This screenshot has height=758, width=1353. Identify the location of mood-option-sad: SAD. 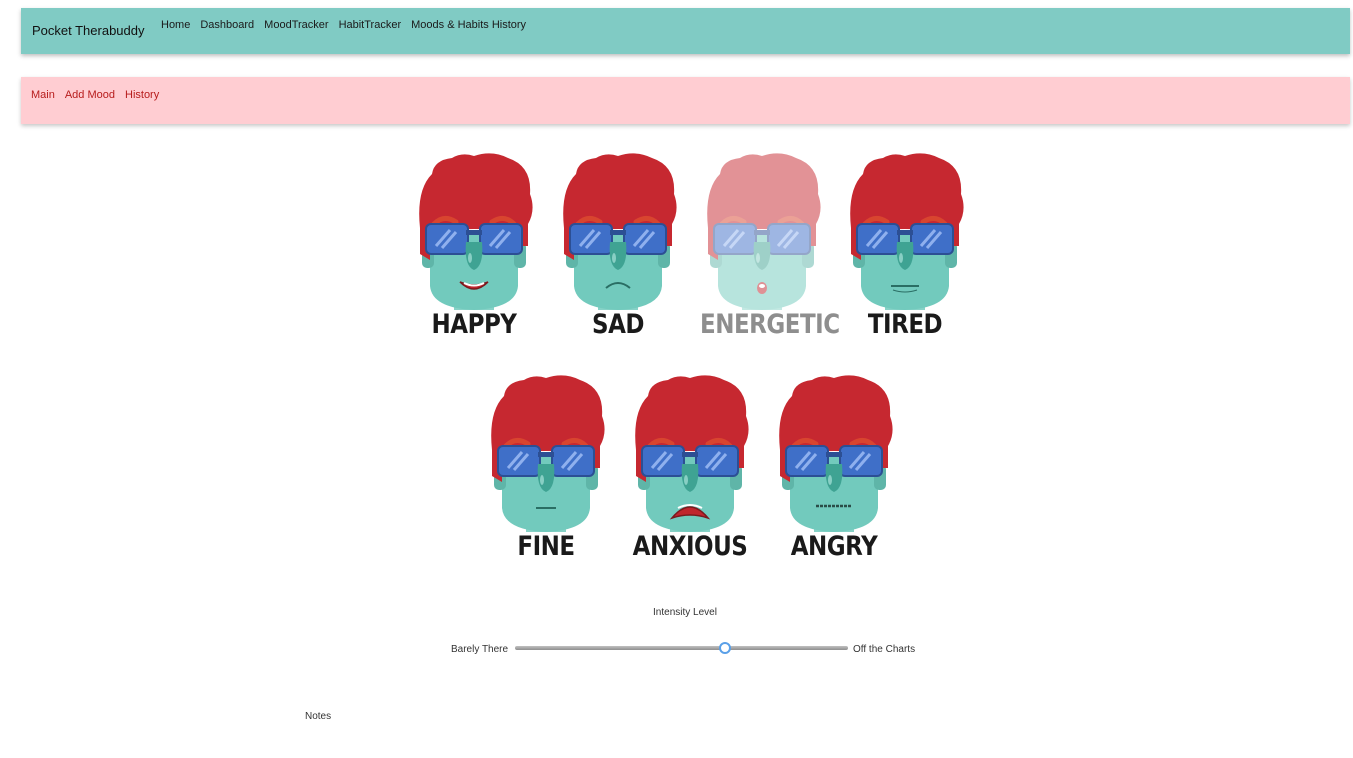
(618, 246).